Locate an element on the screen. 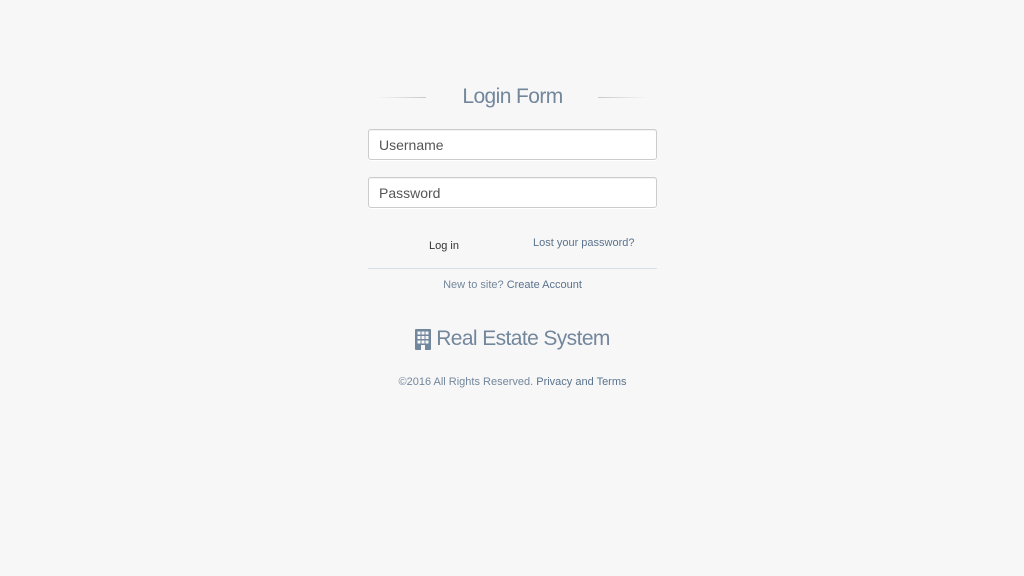 Image resolution: width=1024 pixels, height=576 pixels. form-divider is located at coordinates (512, 268).